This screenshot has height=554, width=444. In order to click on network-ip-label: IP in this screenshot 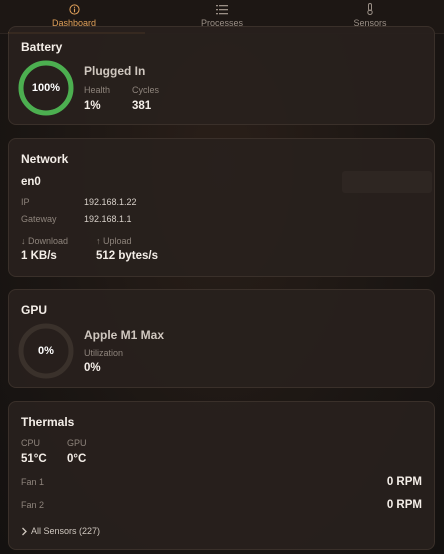, I will do `click(25, 202)`.